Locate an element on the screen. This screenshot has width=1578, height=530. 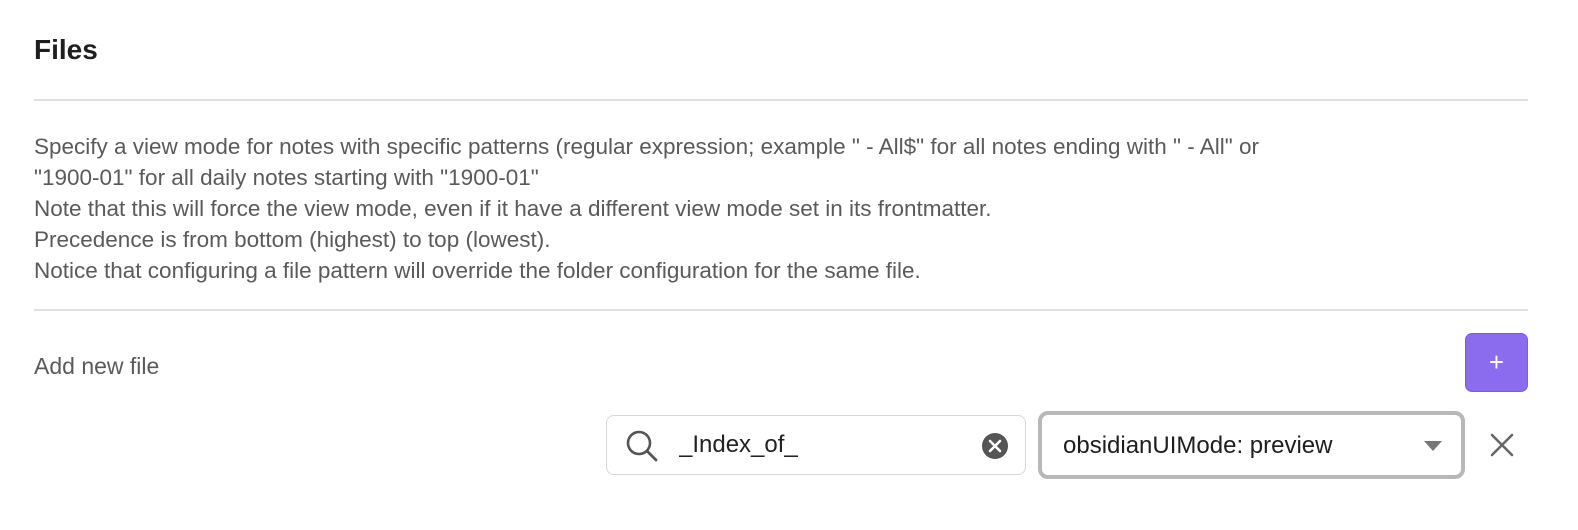
view-mode-dropdown: obsidianUIMode: preview is located at coordinates (1251, 445).